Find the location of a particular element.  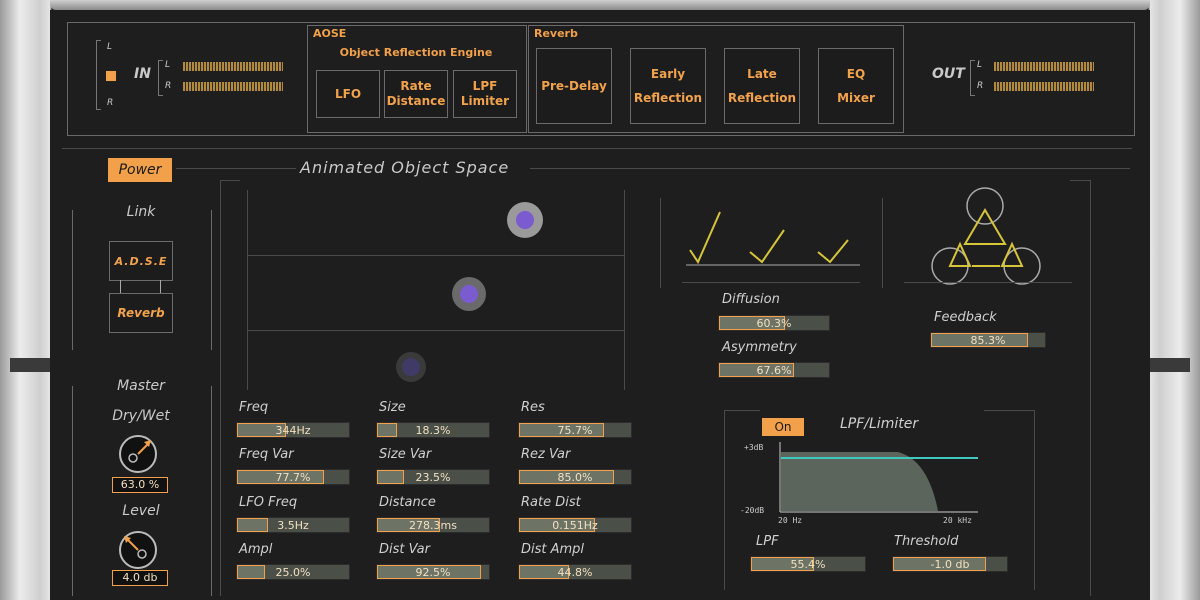

feedback-label: Feedback is located at coordinates (965, 317).